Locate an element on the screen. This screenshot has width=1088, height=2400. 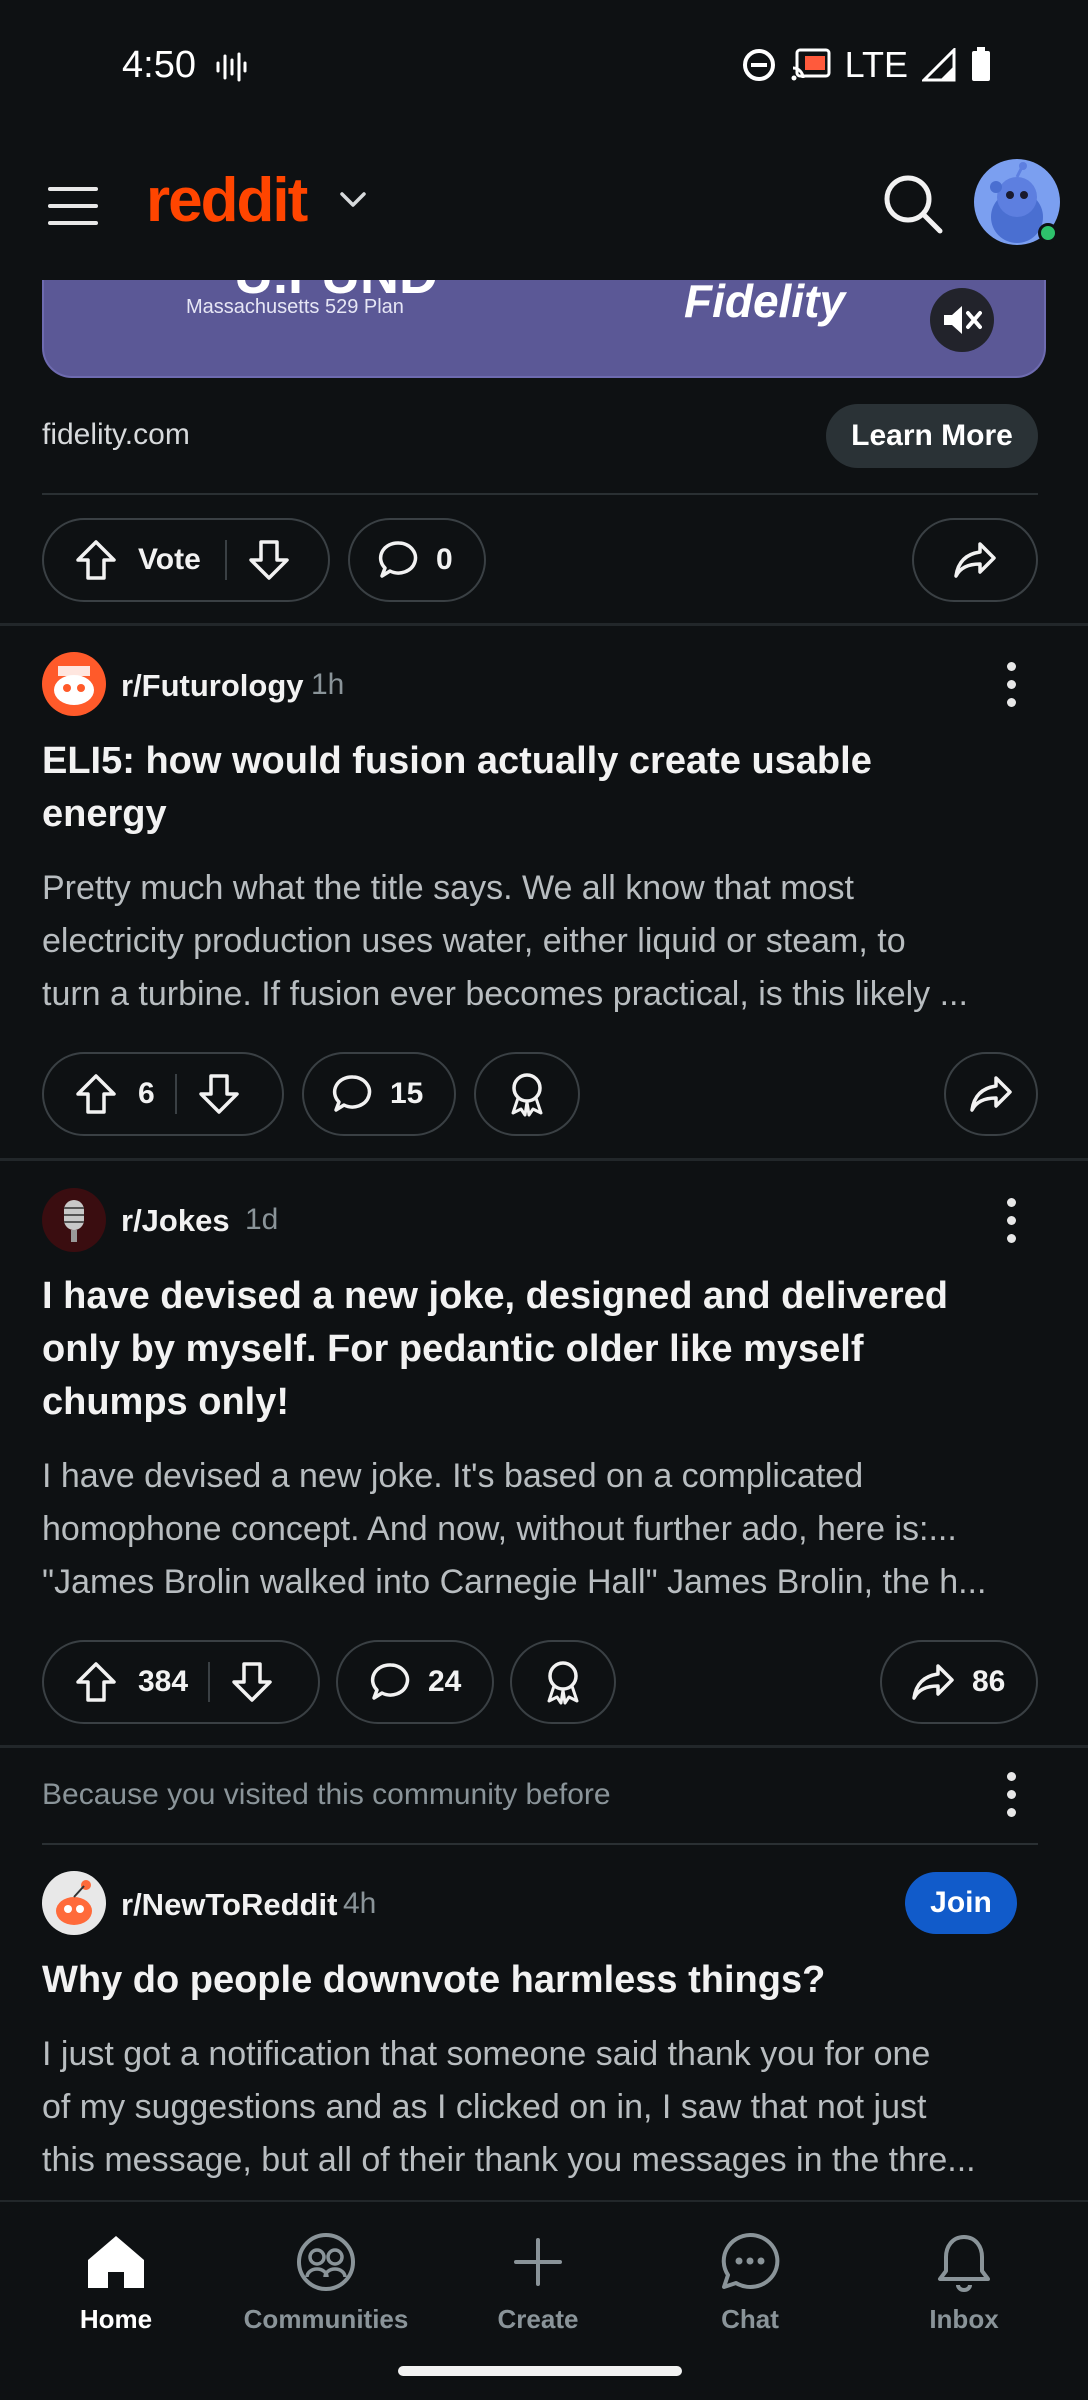
vote-control: 384 is located at coordinates (181, 1682).